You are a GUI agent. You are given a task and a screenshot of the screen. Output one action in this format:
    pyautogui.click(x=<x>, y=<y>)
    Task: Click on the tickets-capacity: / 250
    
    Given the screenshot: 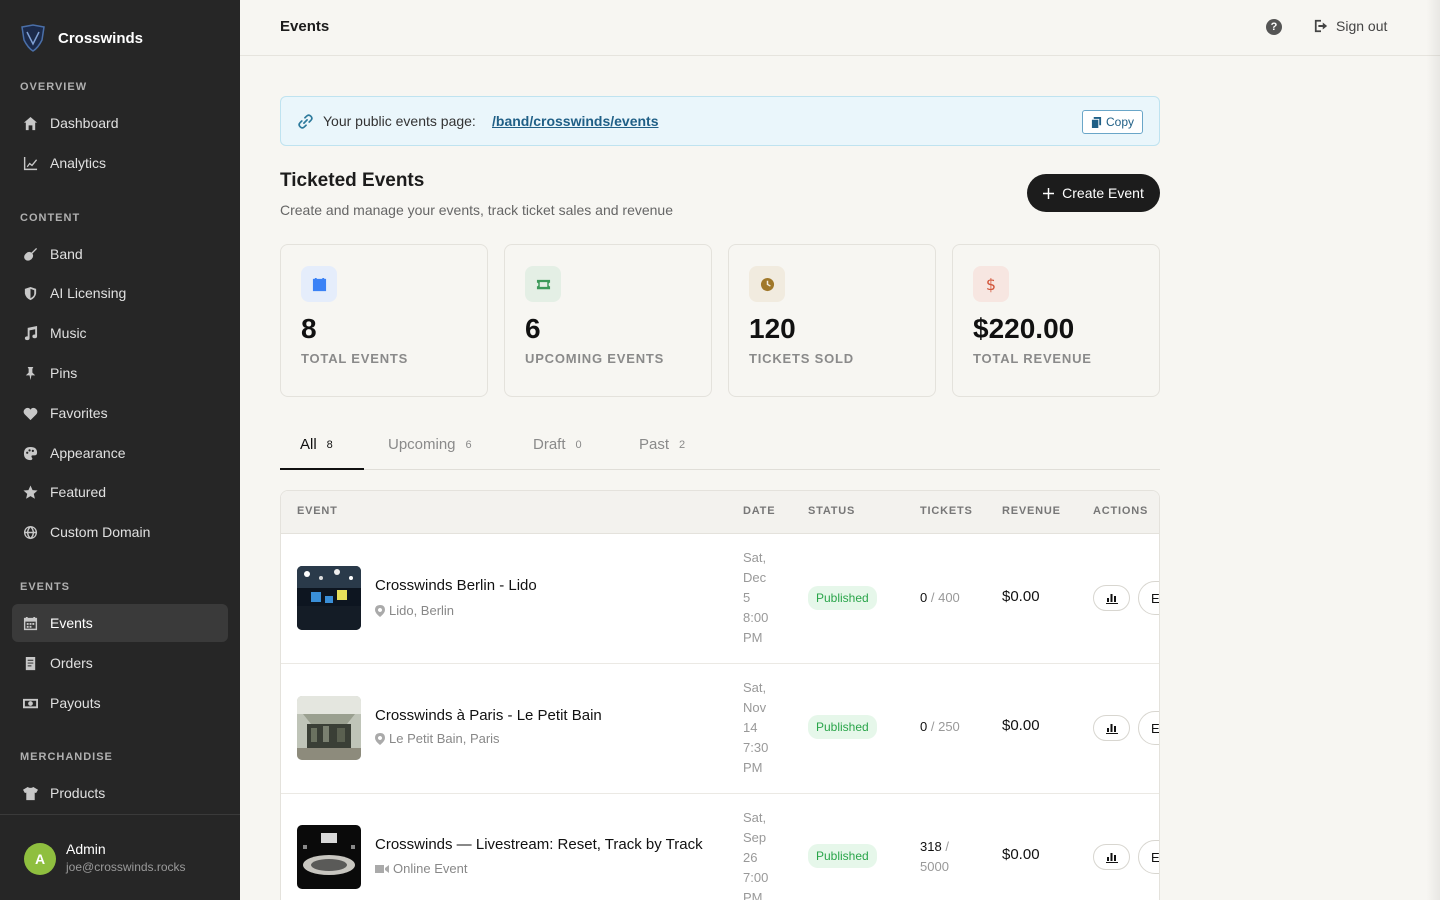 What is the action you would take?
    pyautogui.click(x=945, y=726)
    